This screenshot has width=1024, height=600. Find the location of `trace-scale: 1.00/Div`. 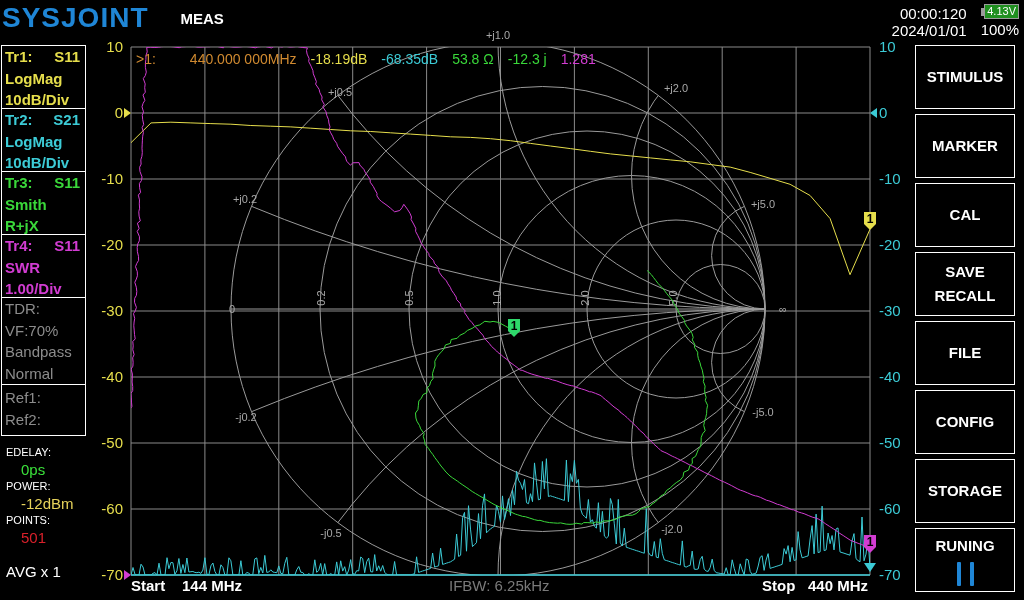

trace-scale: 1.00/Div is located at coordinates (34, 289).